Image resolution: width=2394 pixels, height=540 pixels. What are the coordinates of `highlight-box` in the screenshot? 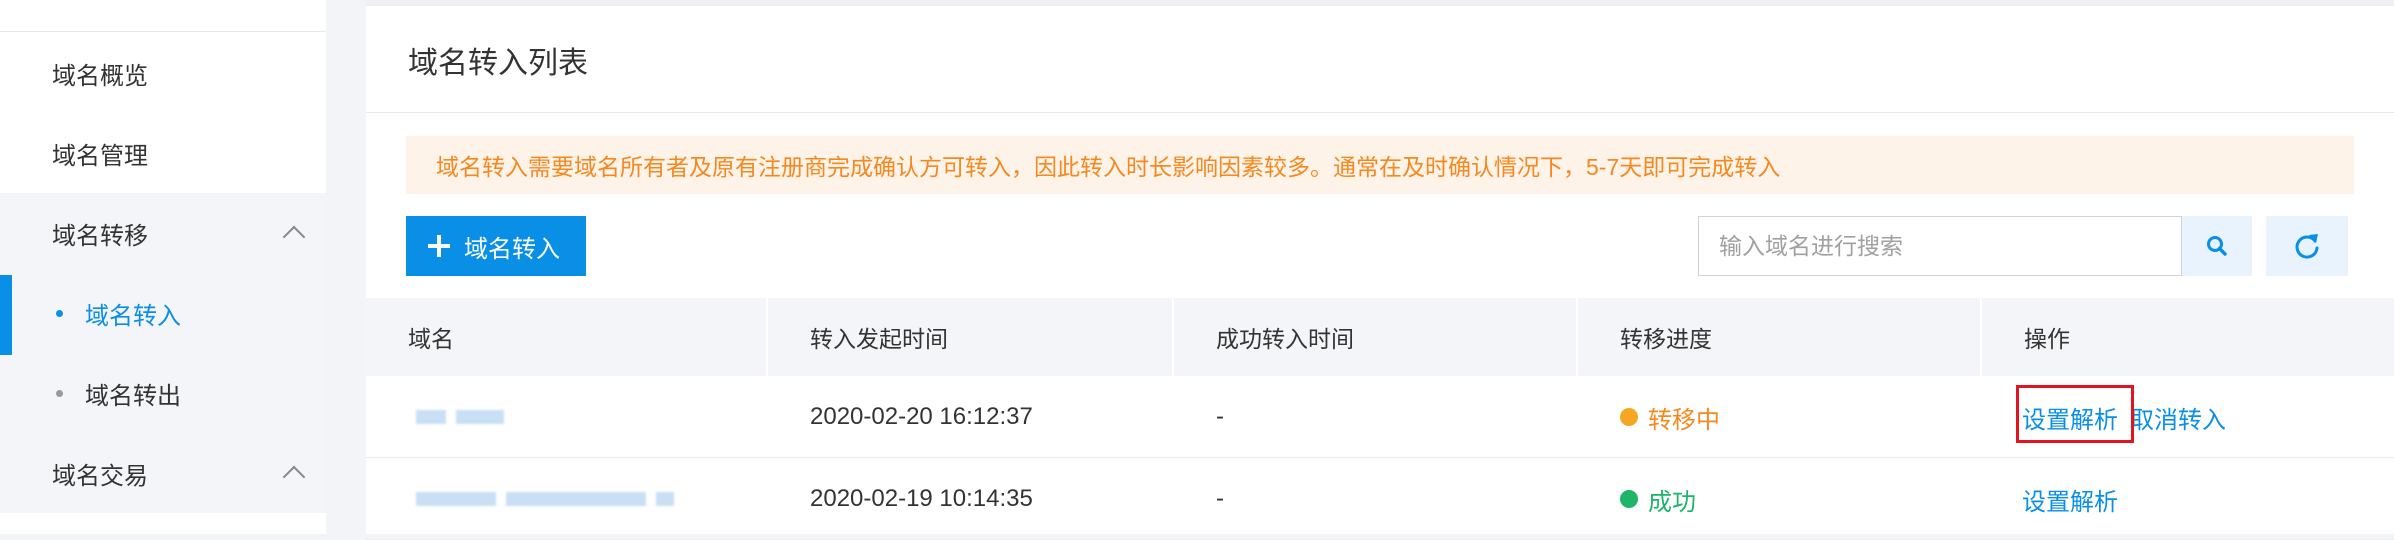 It's located at (2075, 414).